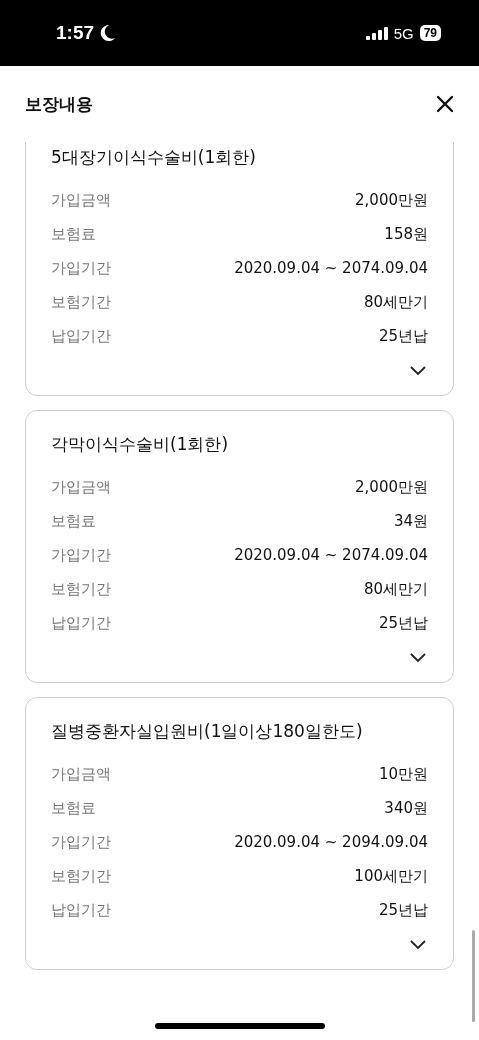  Describe the element at coordinates (331, 842) in the screenshot. I see `field-value: 2020.09.04 ~ 2094.09.04` at that location.